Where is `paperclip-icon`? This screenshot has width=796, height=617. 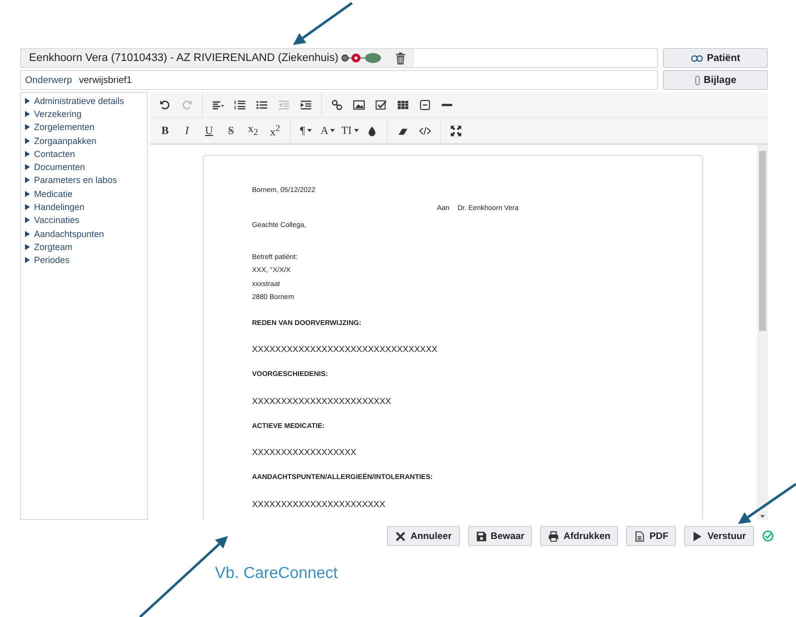 paperclip-icon is located at coordinates (697, 80).